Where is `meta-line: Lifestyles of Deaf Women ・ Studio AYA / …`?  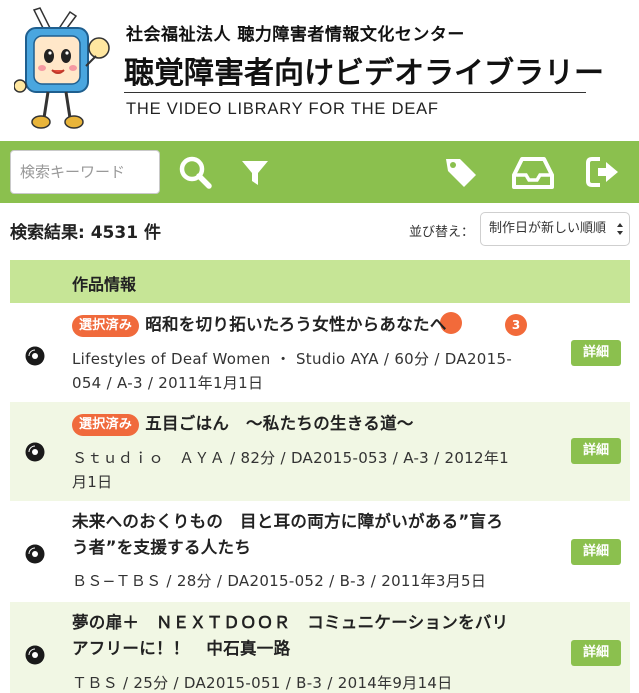 meta-line: Lifestyles of Deaf Women ・ Studio AYA / … is located at coordinates (292, 359).